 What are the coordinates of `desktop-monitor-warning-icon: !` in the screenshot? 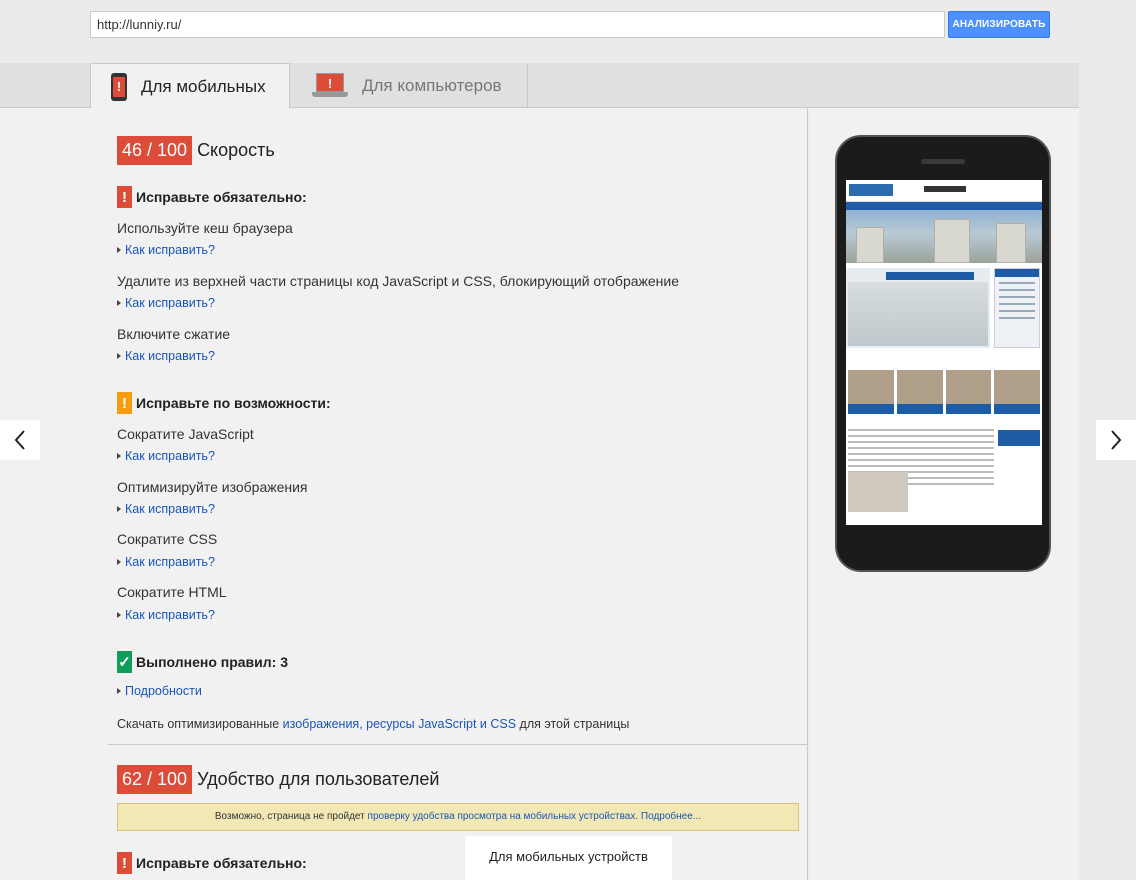 It's located at (330, 85).